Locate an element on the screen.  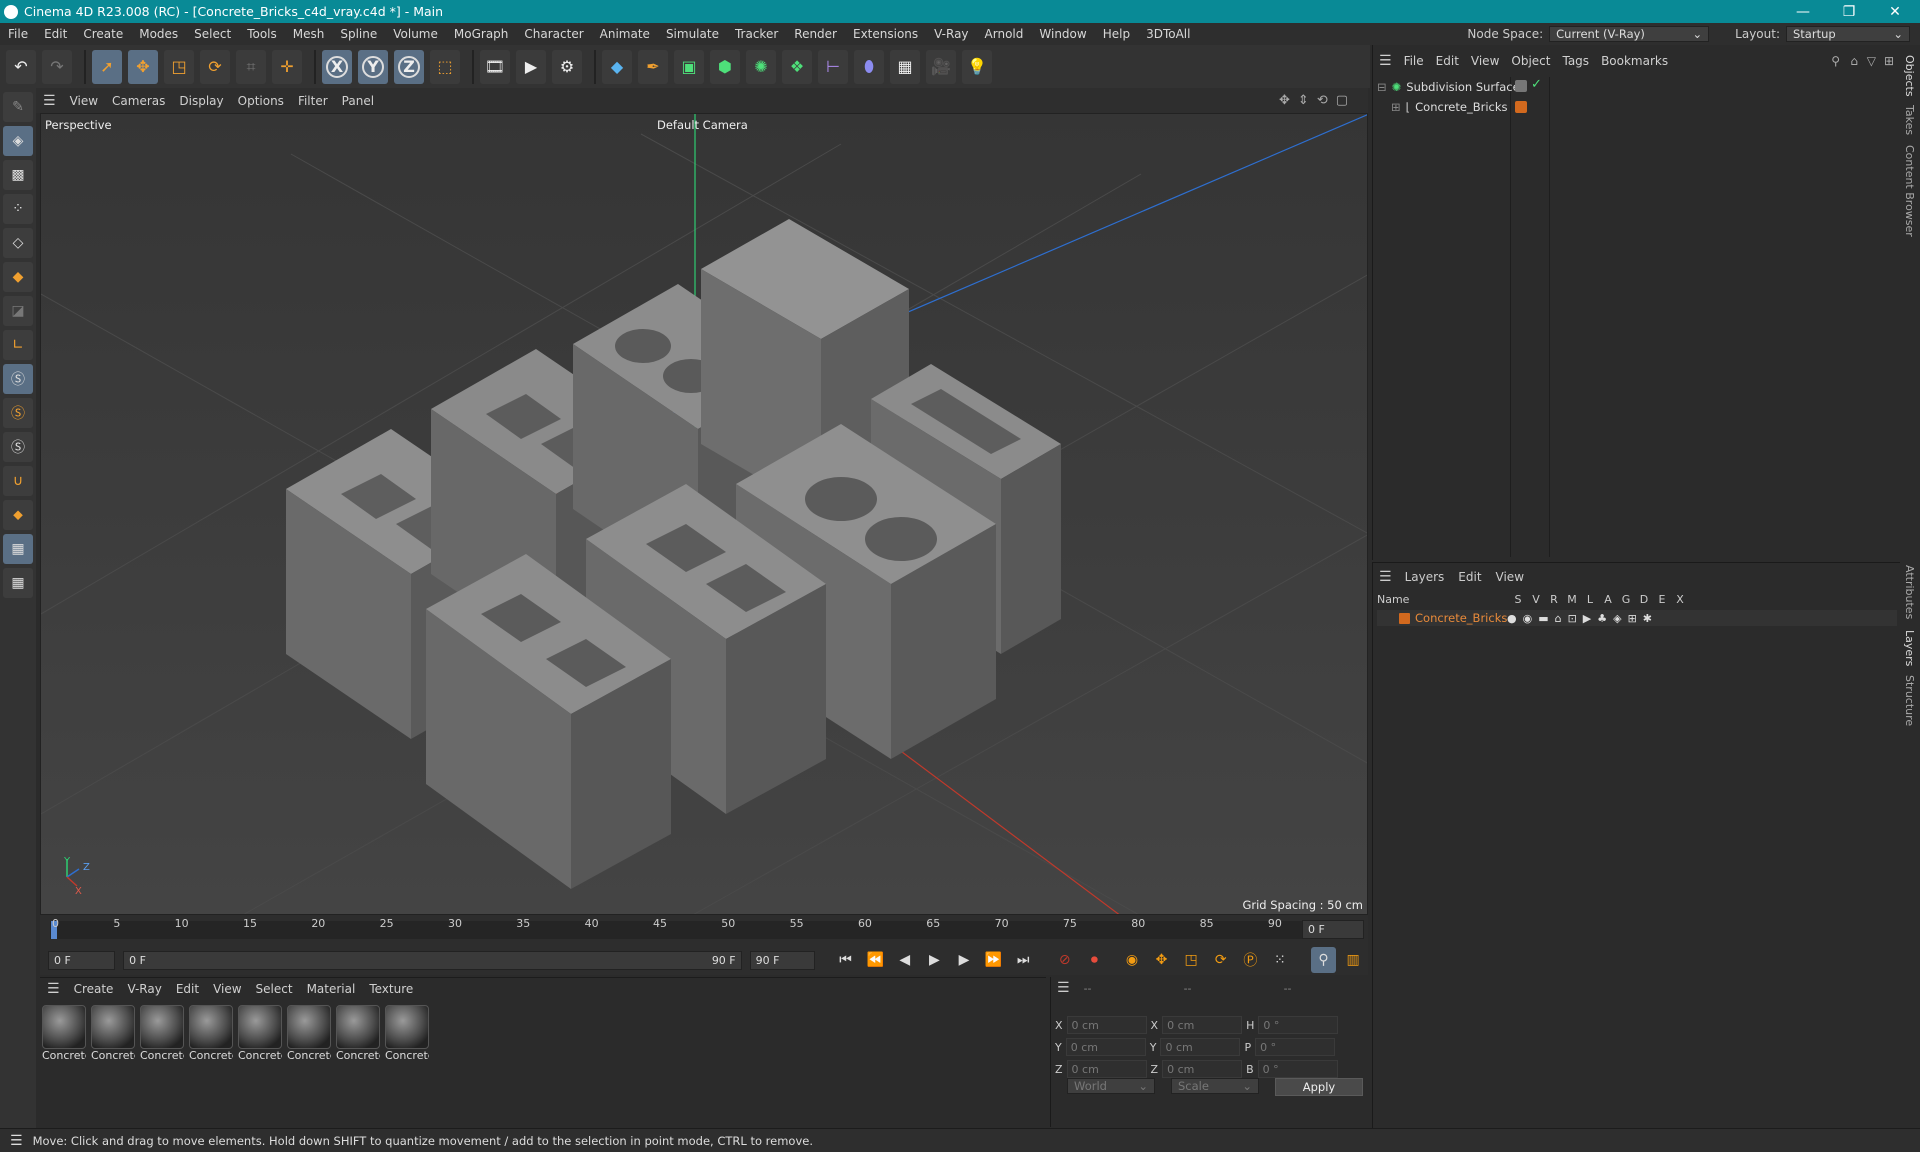
size-z-field: 0 cm is located at coordinates (1202, 1069).